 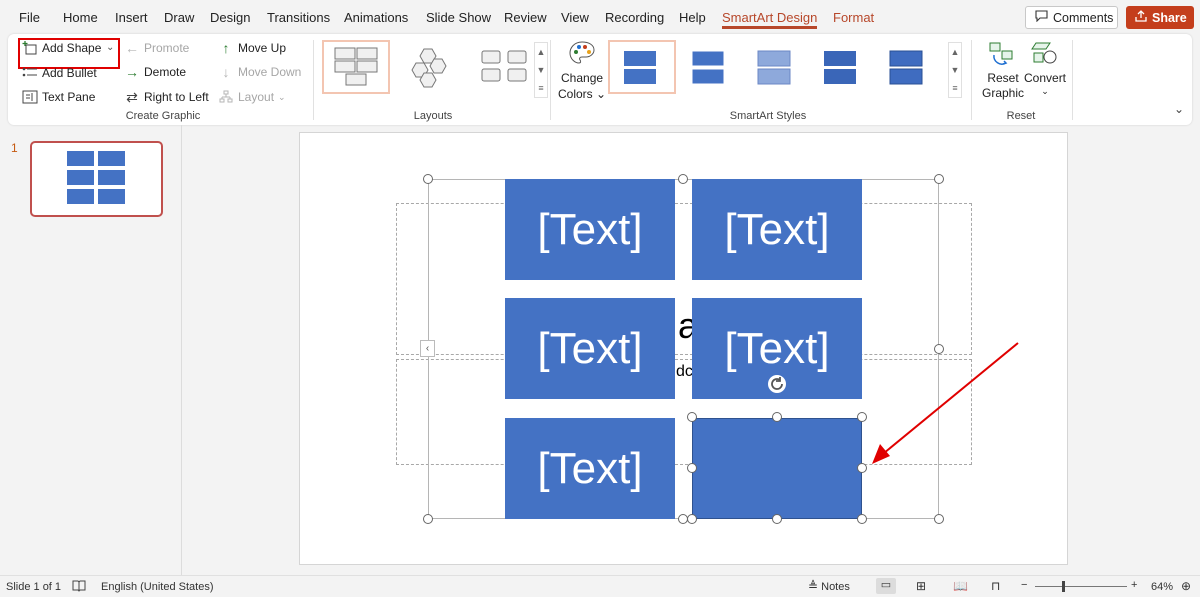 I want to click on add-shape-button: Add Shape, so click(x=69, y=53).